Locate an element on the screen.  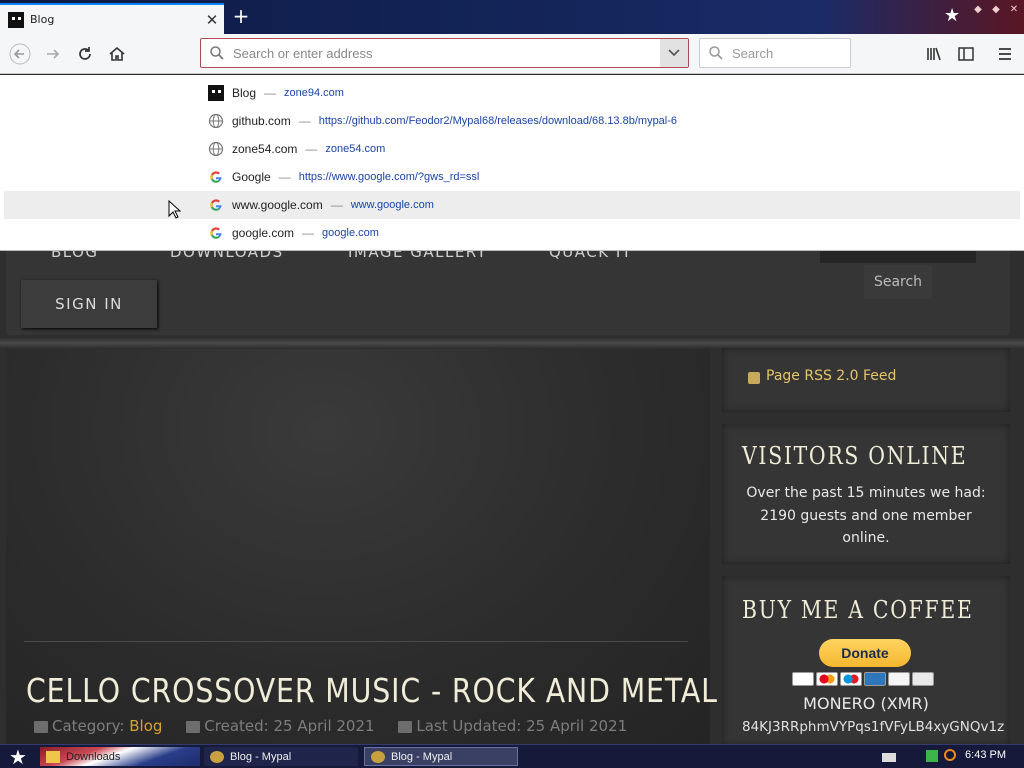
site-search-input is located at coordinates (898, 257).